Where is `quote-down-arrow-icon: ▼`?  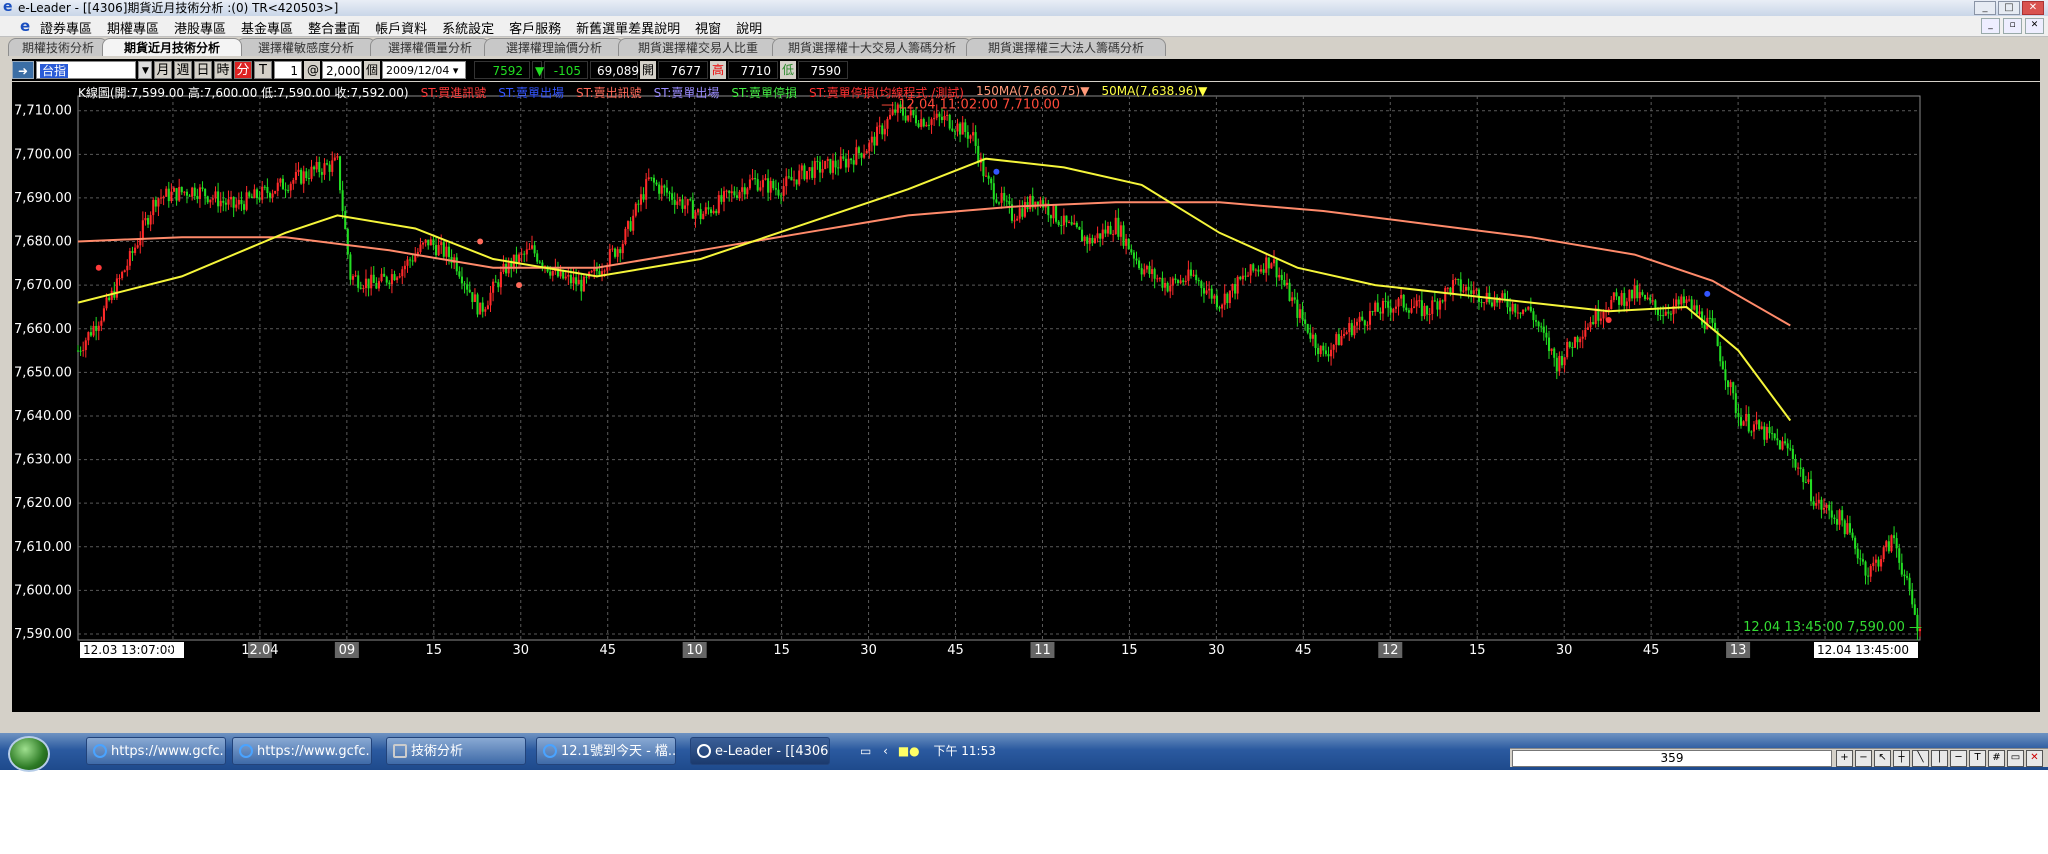
quote-down-arrow-icon: ▼ is located at coordinates (538, 70).